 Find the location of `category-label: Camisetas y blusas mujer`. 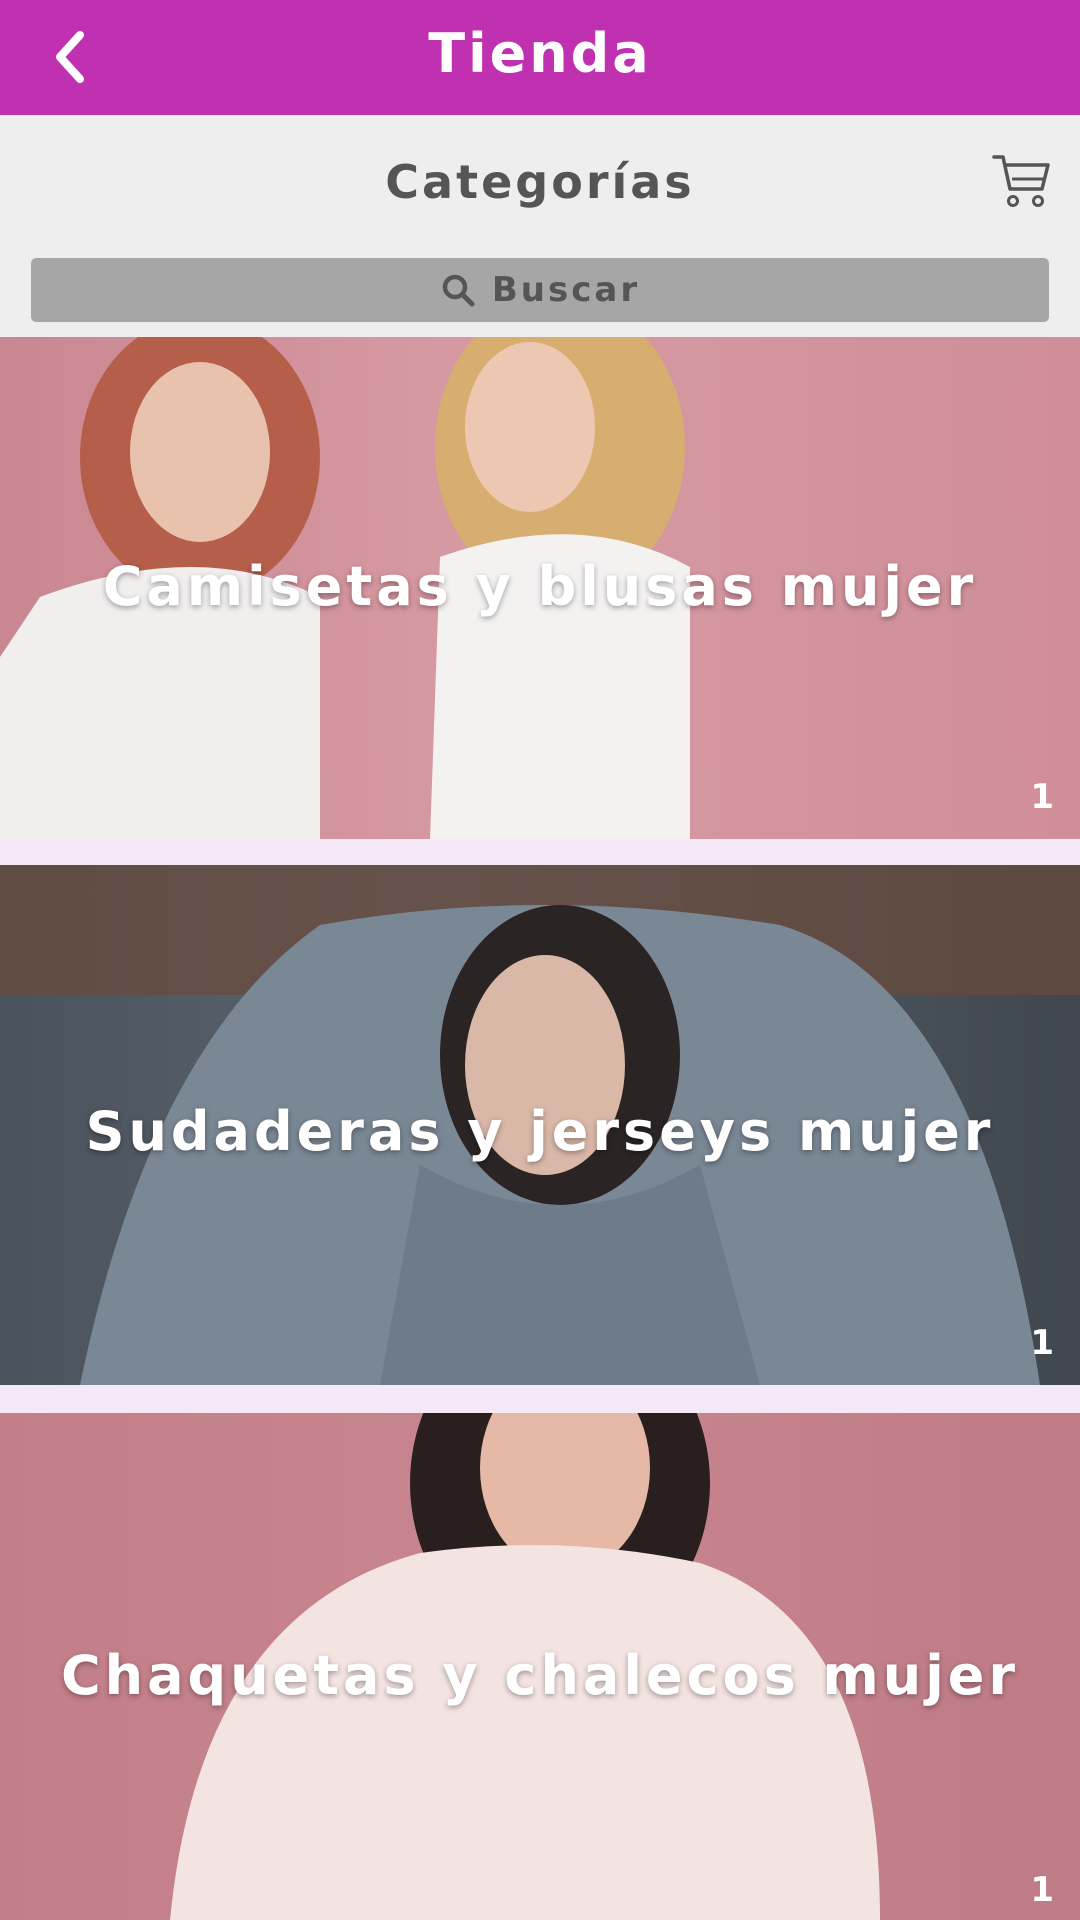

category-label: Camisetas y blusas mujer is located at coordinates (540, 586).